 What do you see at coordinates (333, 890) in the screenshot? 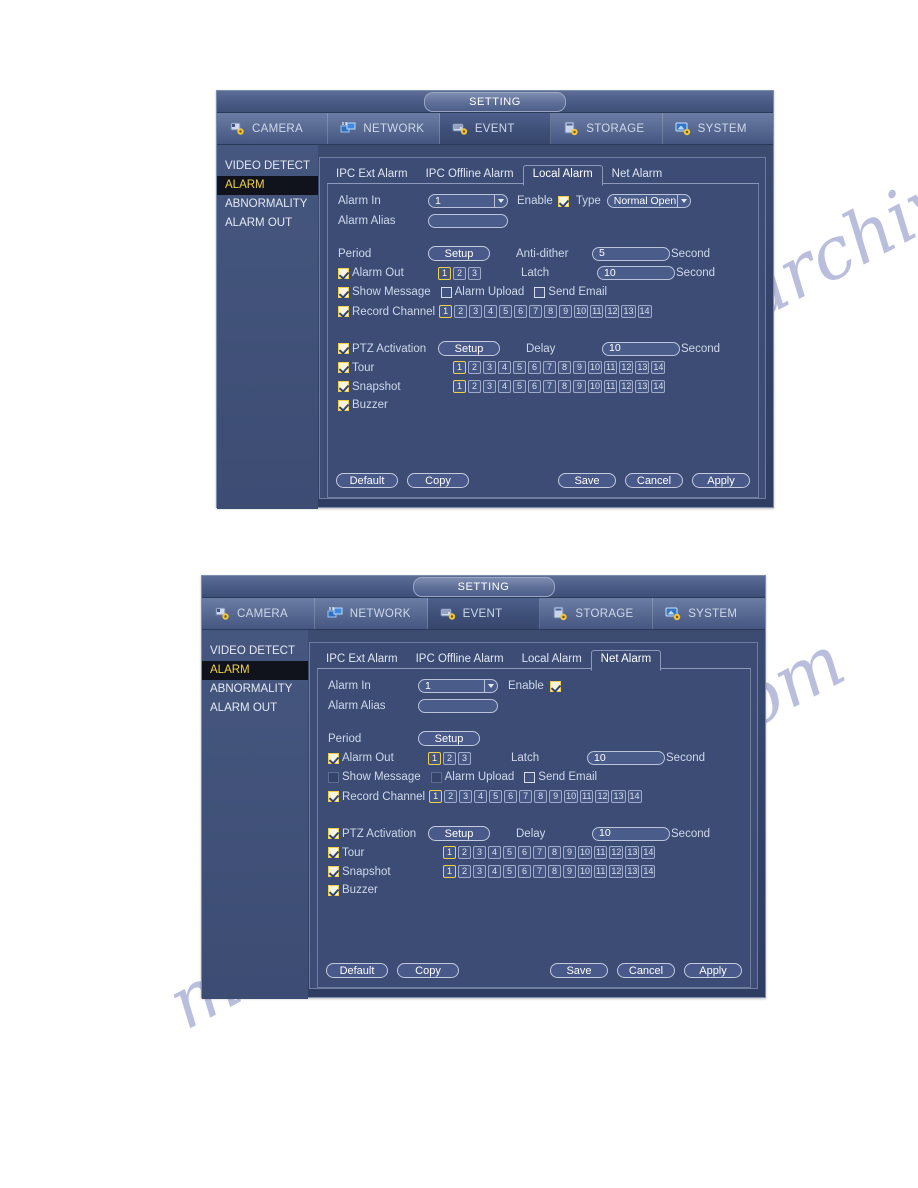
I see `buzzer-checkbox` at bounding box center [333, 890].